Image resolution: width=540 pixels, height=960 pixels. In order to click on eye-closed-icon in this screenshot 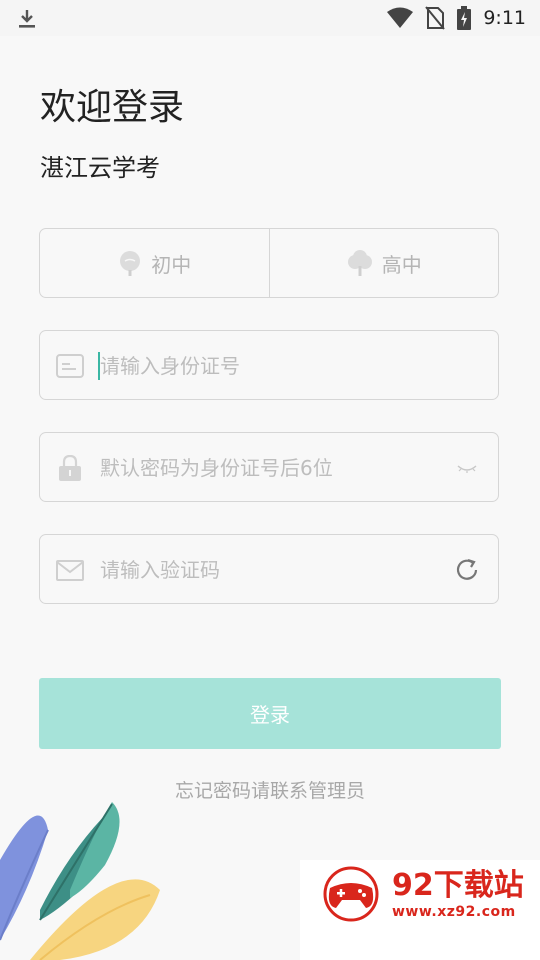, I will do `click(467, 468)`.